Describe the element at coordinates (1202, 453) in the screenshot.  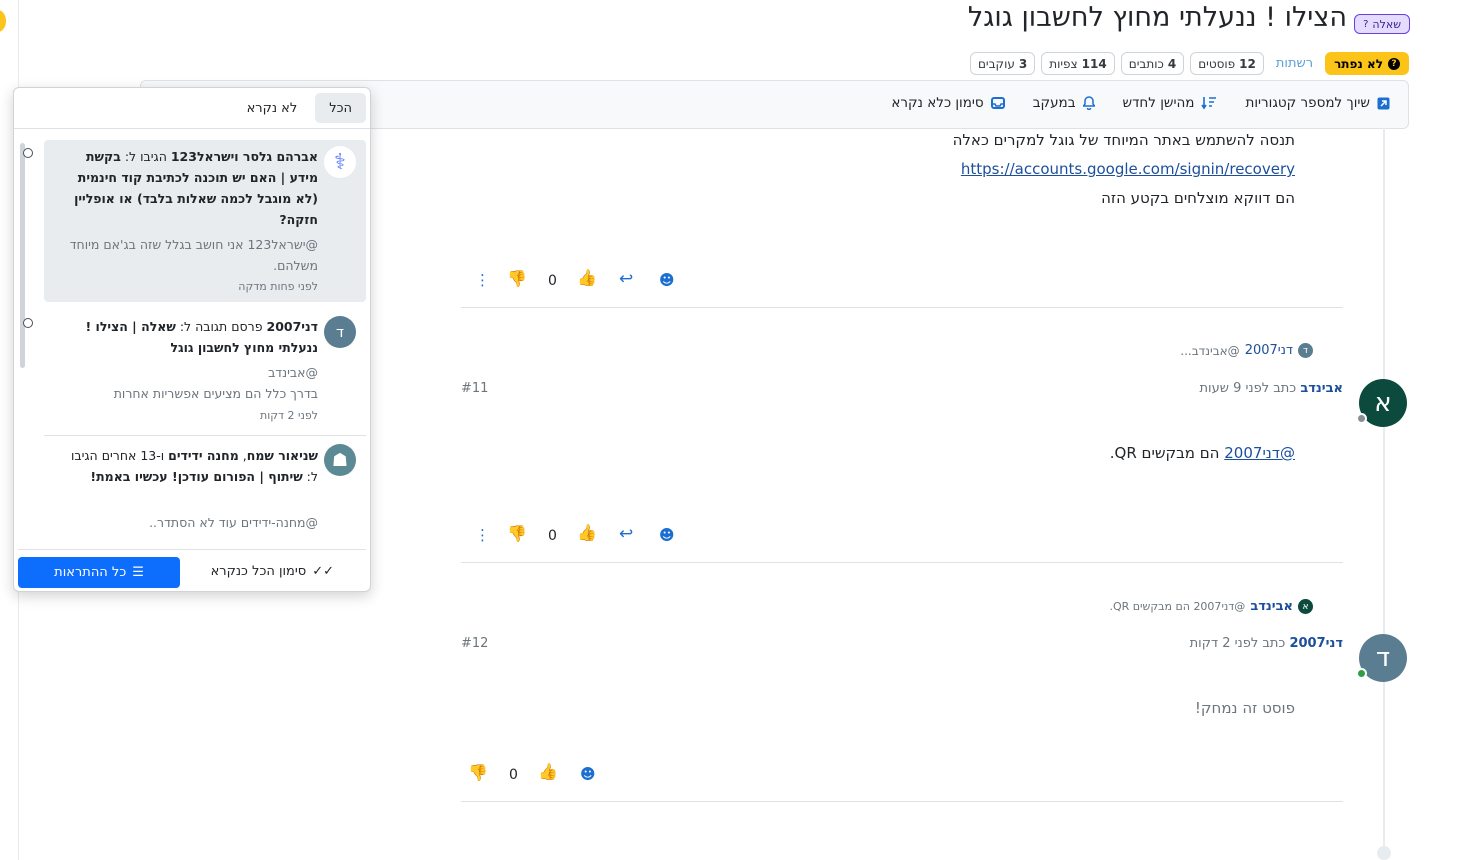
I see `post-body: @דני2007 הם מבקשים QR.` at that location.